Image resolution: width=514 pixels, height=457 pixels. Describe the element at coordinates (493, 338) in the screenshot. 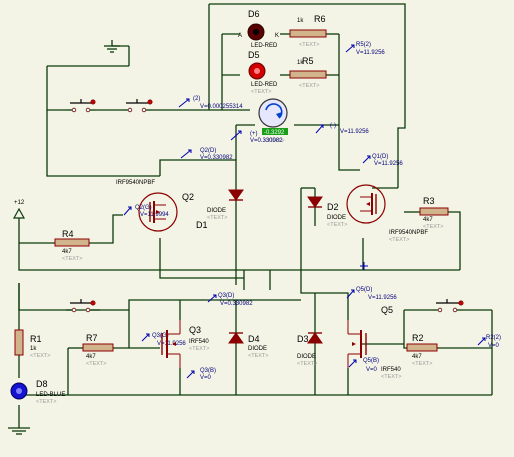

I see `probe-r2-2-name: R2(2)` at that location.